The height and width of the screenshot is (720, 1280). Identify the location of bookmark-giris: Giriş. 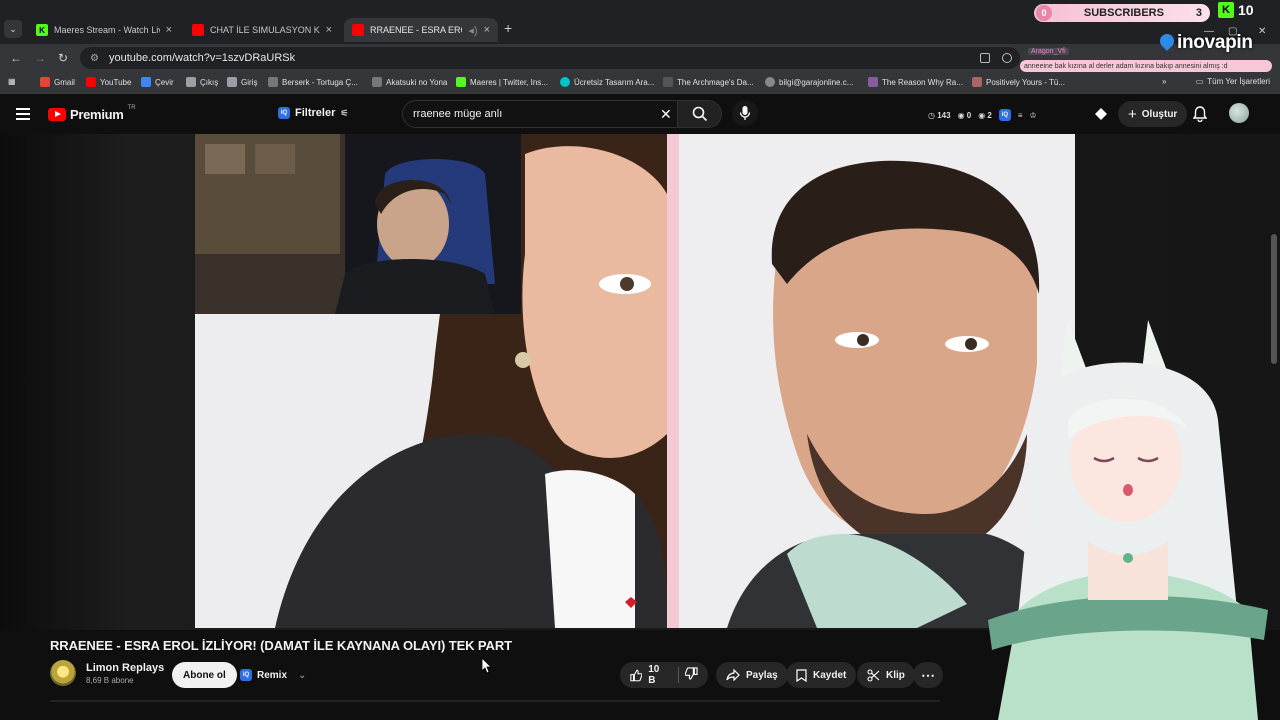
(242, 82).